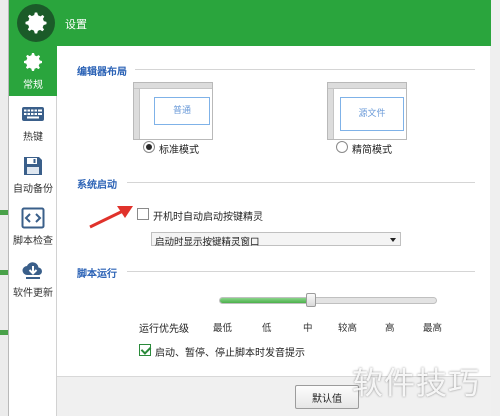  I want to click on settings-sidebar: 常规 热键 自动备份 脚本检查 软件更新, so click(33, 231).